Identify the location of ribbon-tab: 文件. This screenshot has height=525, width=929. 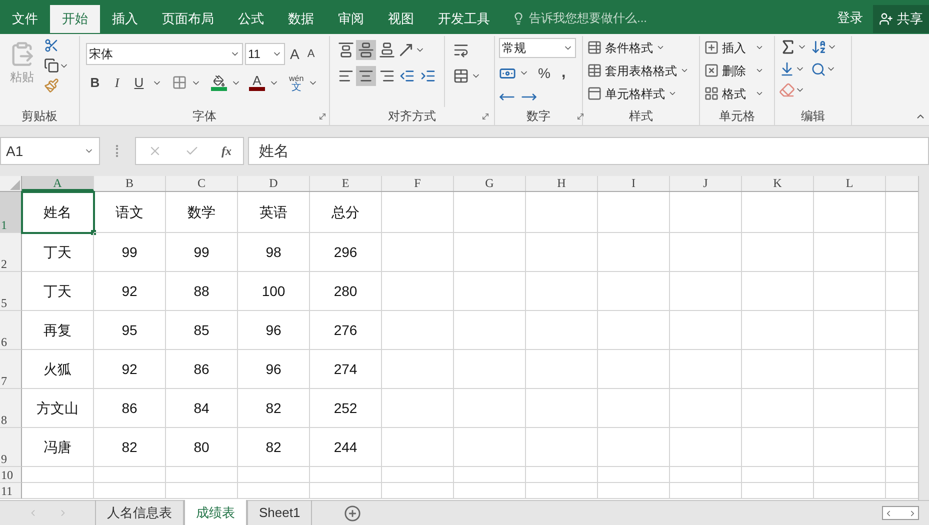
(25, 19).